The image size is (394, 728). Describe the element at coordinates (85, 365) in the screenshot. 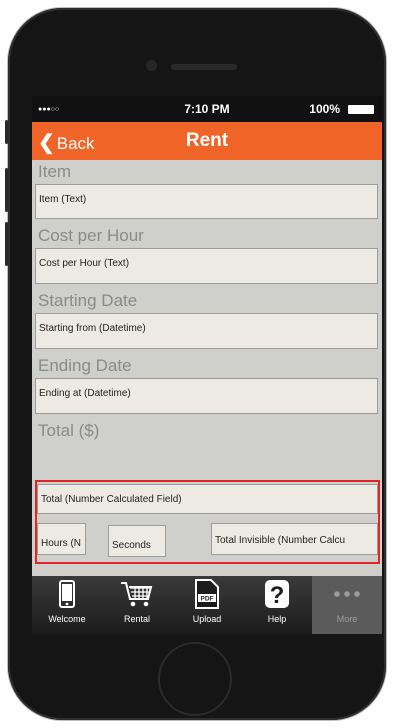

I see `ending-date-label: Ending Date` at that location.